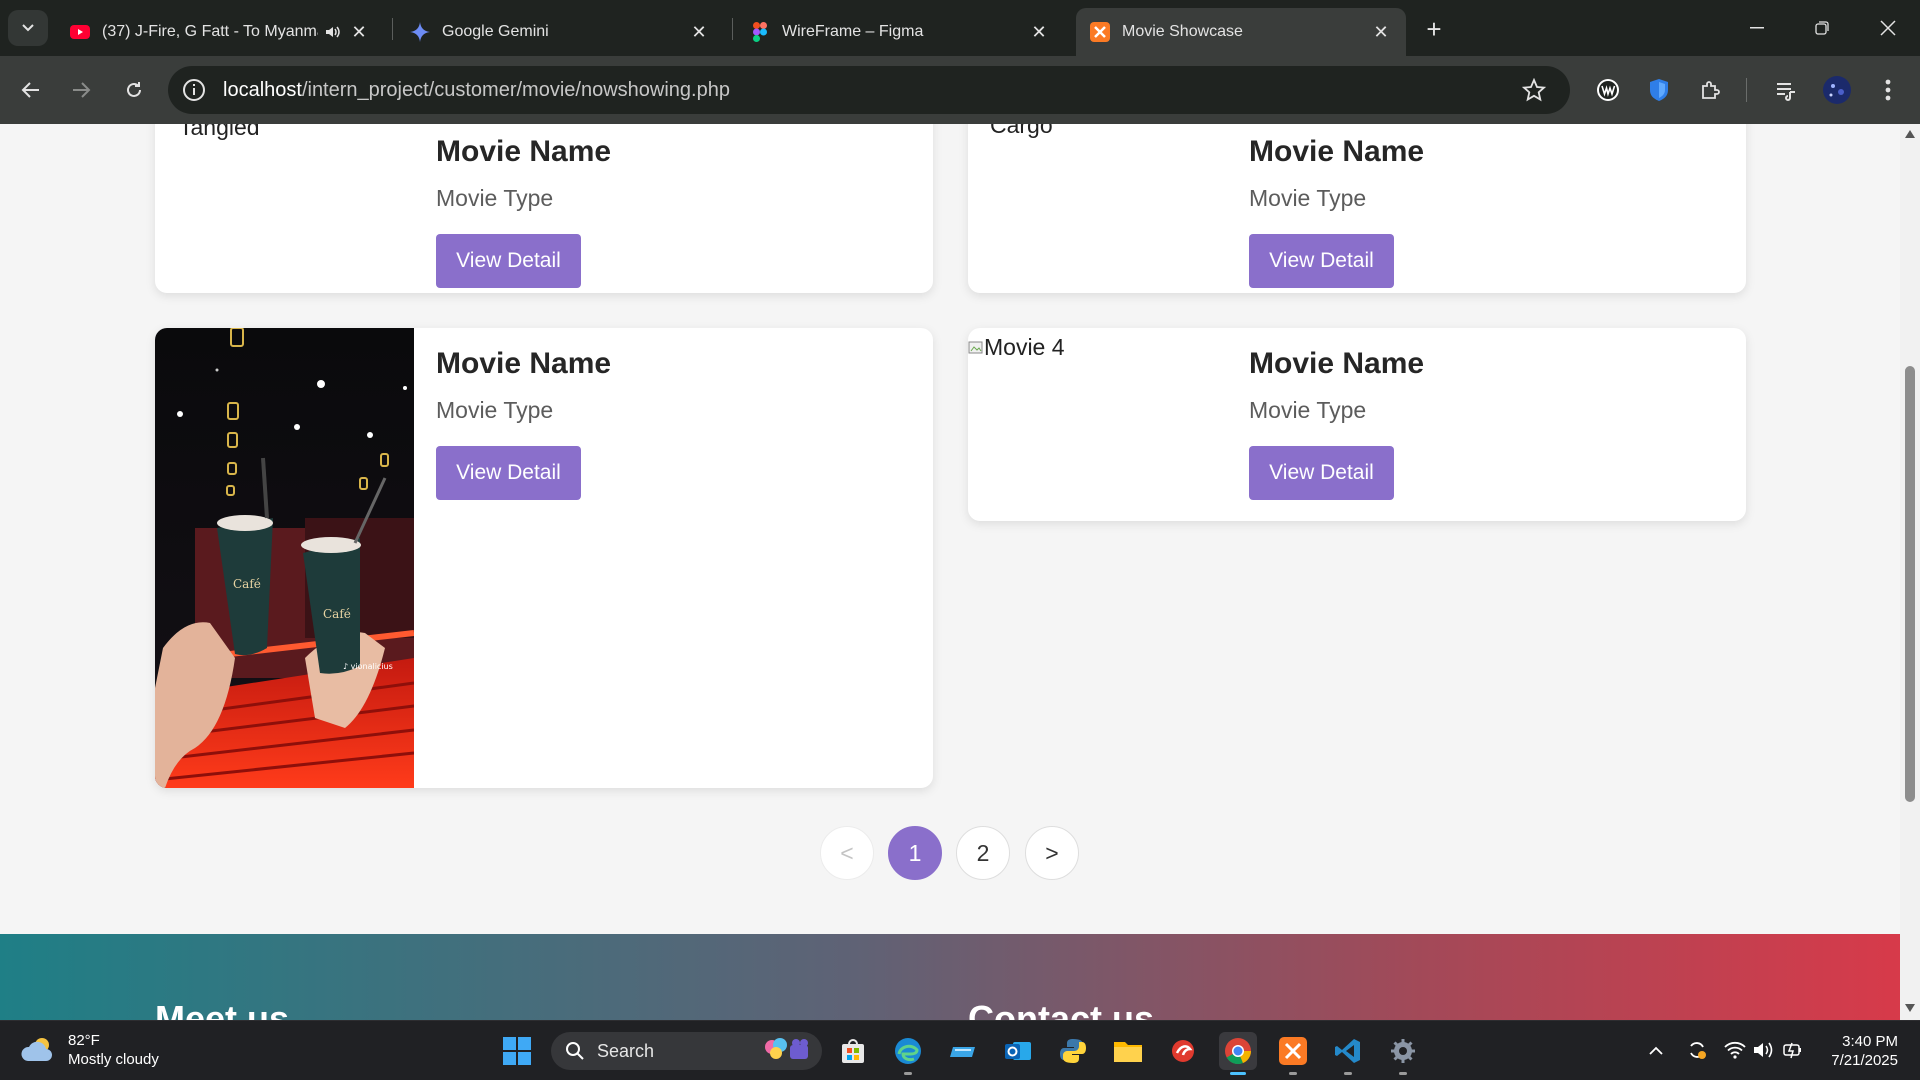 The height and width of the screenshot is (1080, 1920). What do you see at coordinates (1656, 1050) in the screenshot?
I see `show-hidden-icons-button` at bounding box center [1656, 1050].